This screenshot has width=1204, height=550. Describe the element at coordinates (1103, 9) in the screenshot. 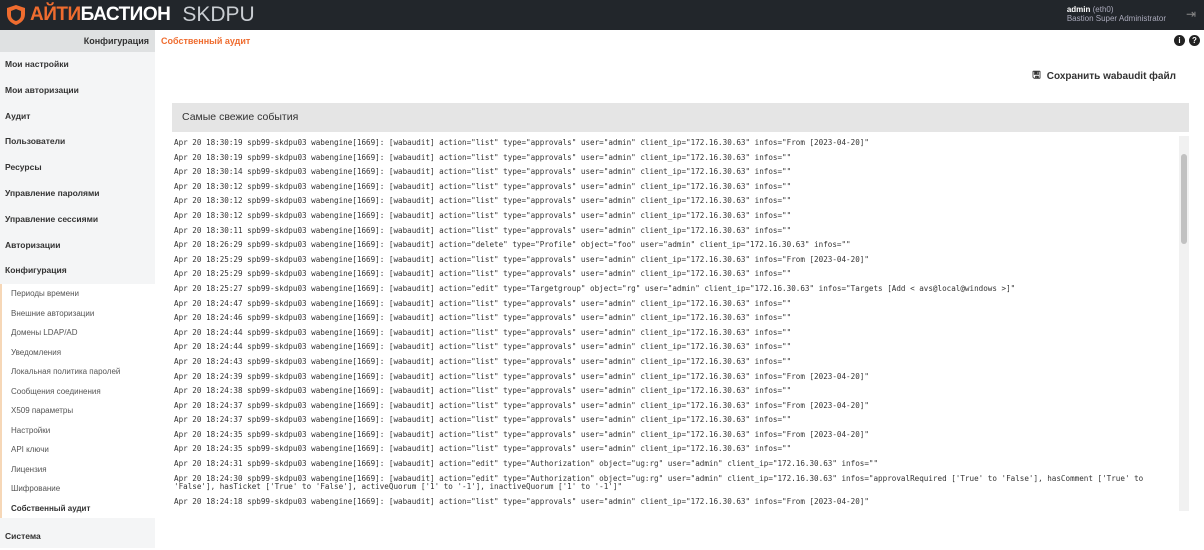

I see `interface: (eth0)` at that location.